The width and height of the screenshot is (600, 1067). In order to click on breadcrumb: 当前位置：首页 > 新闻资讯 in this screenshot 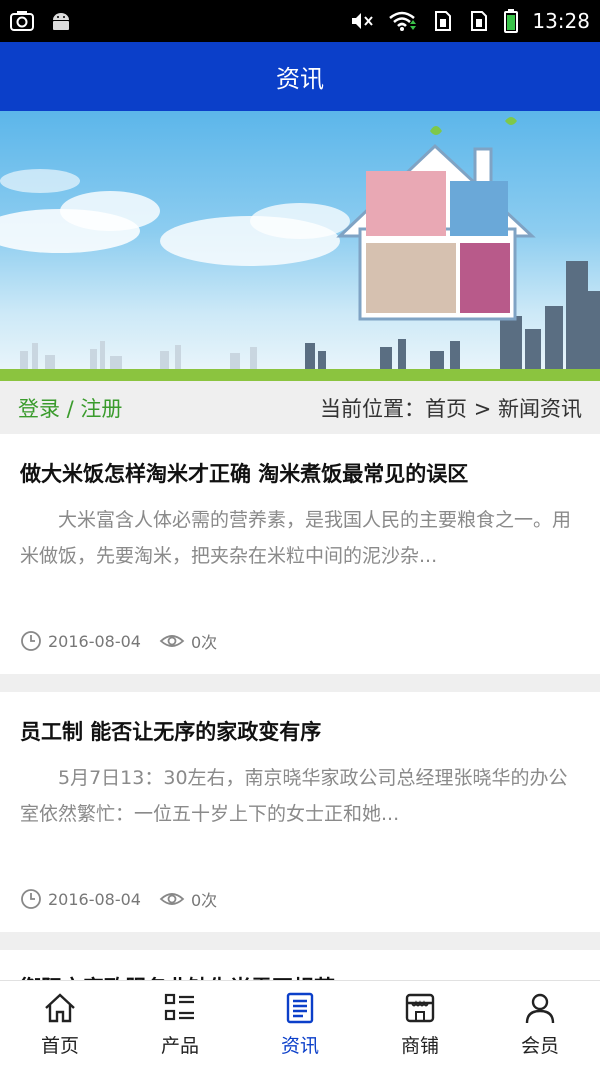, I will do `click(451, 408)`.